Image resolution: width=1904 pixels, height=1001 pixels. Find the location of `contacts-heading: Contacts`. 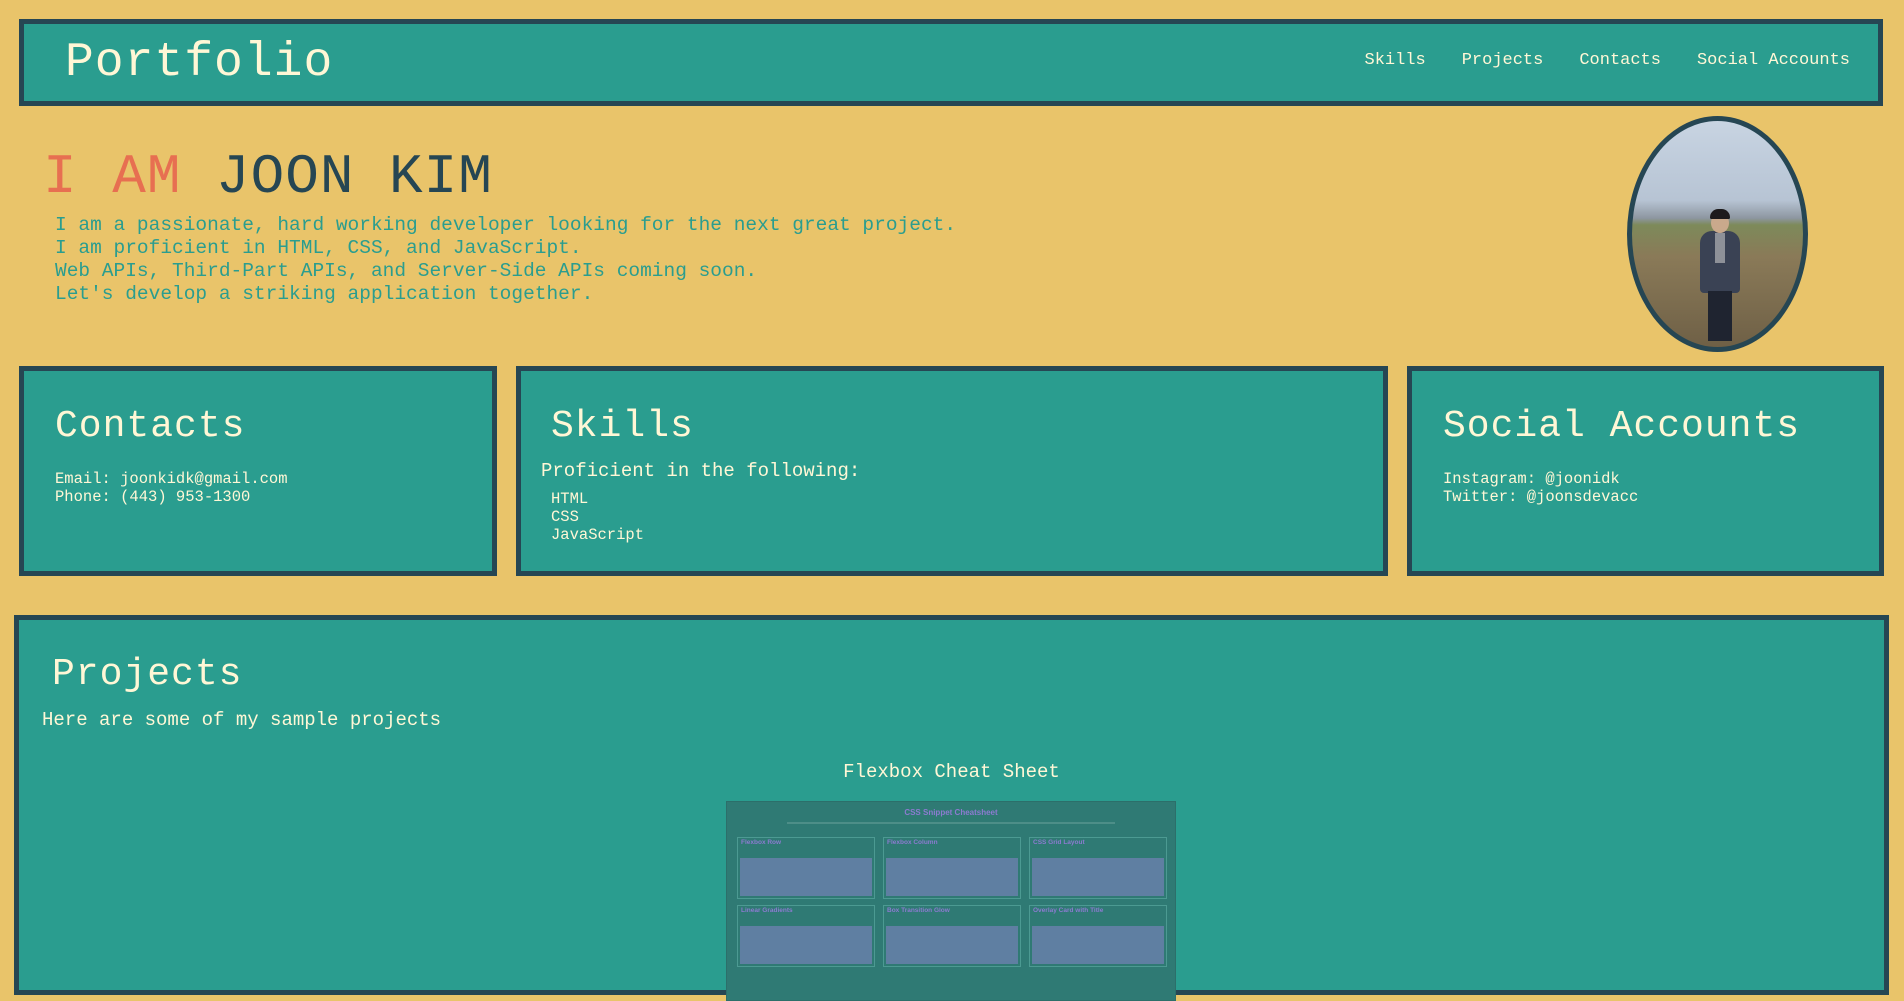

contacts-heading: Contacts is located at coordinates (150, 426).